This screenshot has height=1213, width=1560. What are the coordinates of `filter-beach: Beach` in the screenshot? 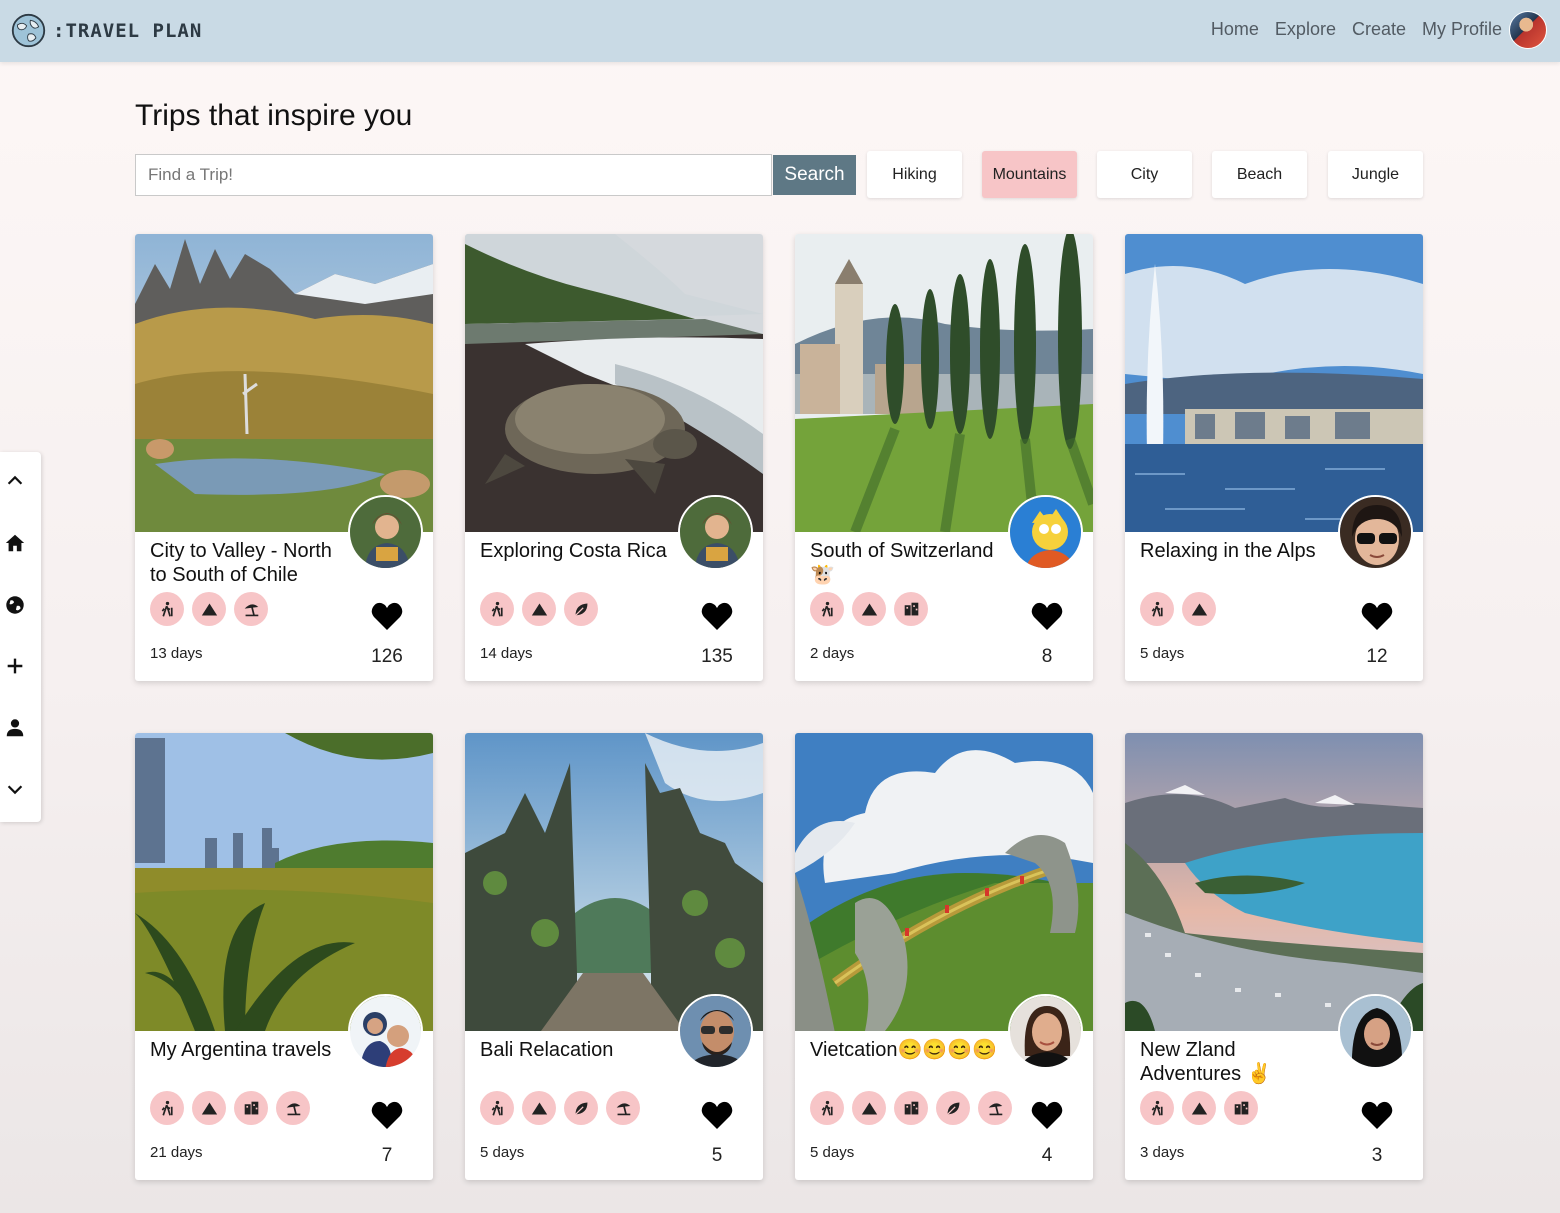 It's located at (1259, 174).